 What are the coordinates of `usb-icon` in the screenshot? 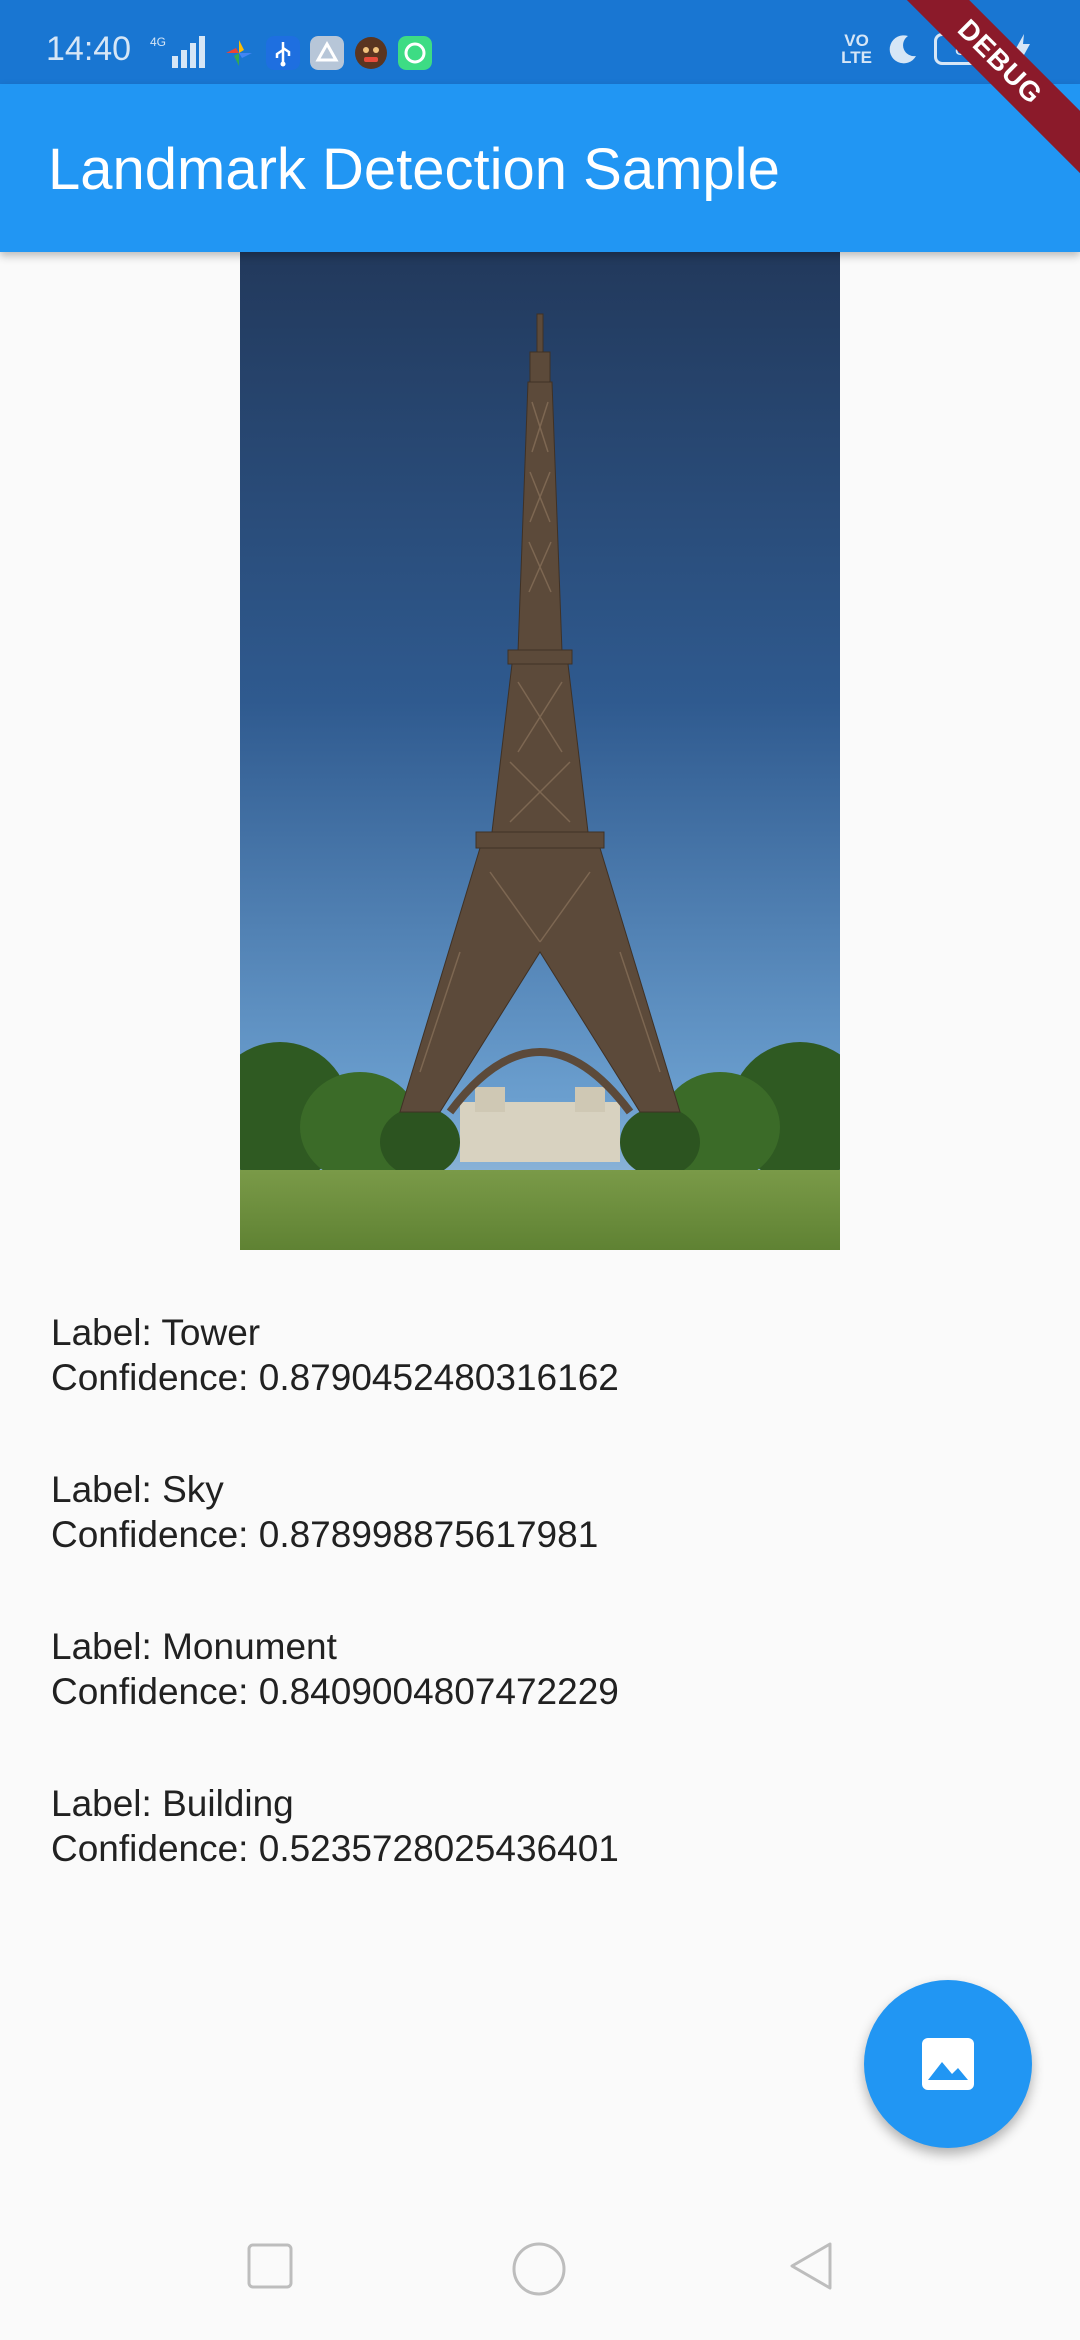 It's located at (283, 53).